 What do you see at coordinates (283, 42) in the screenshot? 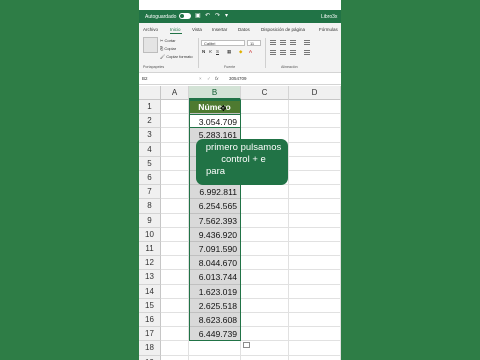
I see `align-middle-icon` at bounding box center [283, 42].